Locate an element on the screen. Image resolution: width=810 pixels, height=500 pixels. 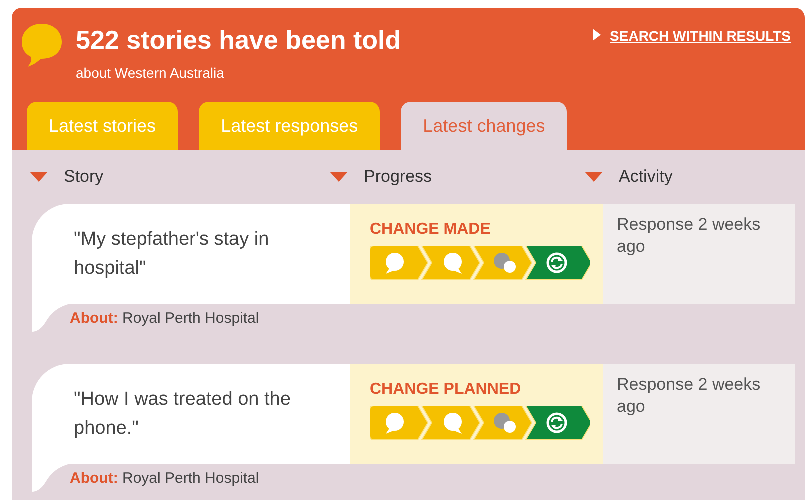
column-header: Story is located at coordinates (84, 177).